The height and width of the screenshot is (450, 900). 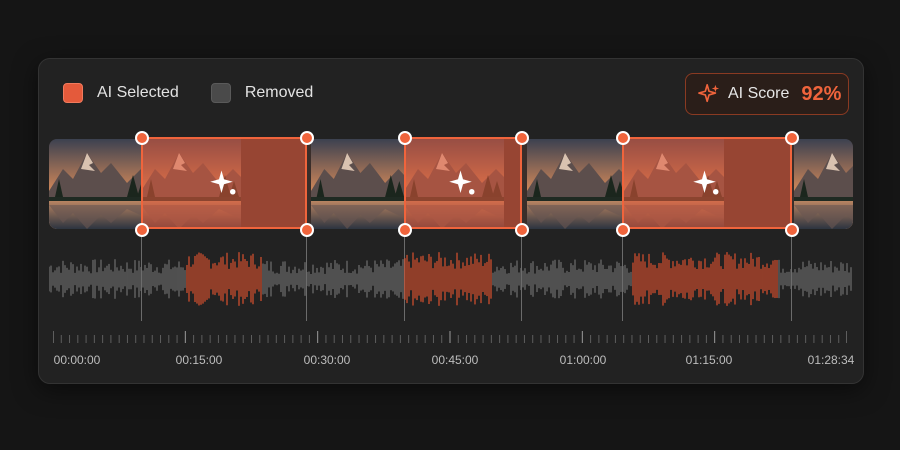 What do you see at coordinates (831, 360) in the screenshot?
I see `time-label: 01:28:34` at bounding box center [831, 360].